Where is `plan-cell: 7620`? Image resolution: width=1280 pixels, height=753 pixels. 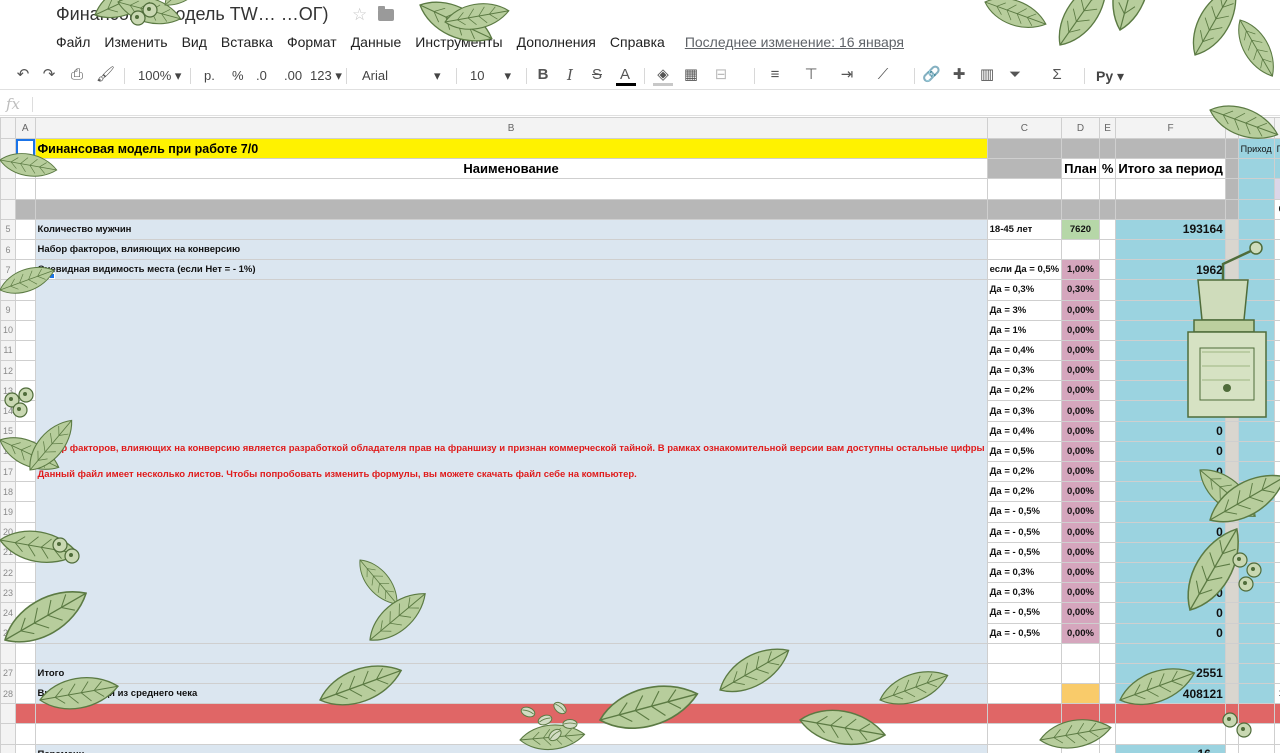 plan-cell: 7620 is located at coordinates (1080, 229).